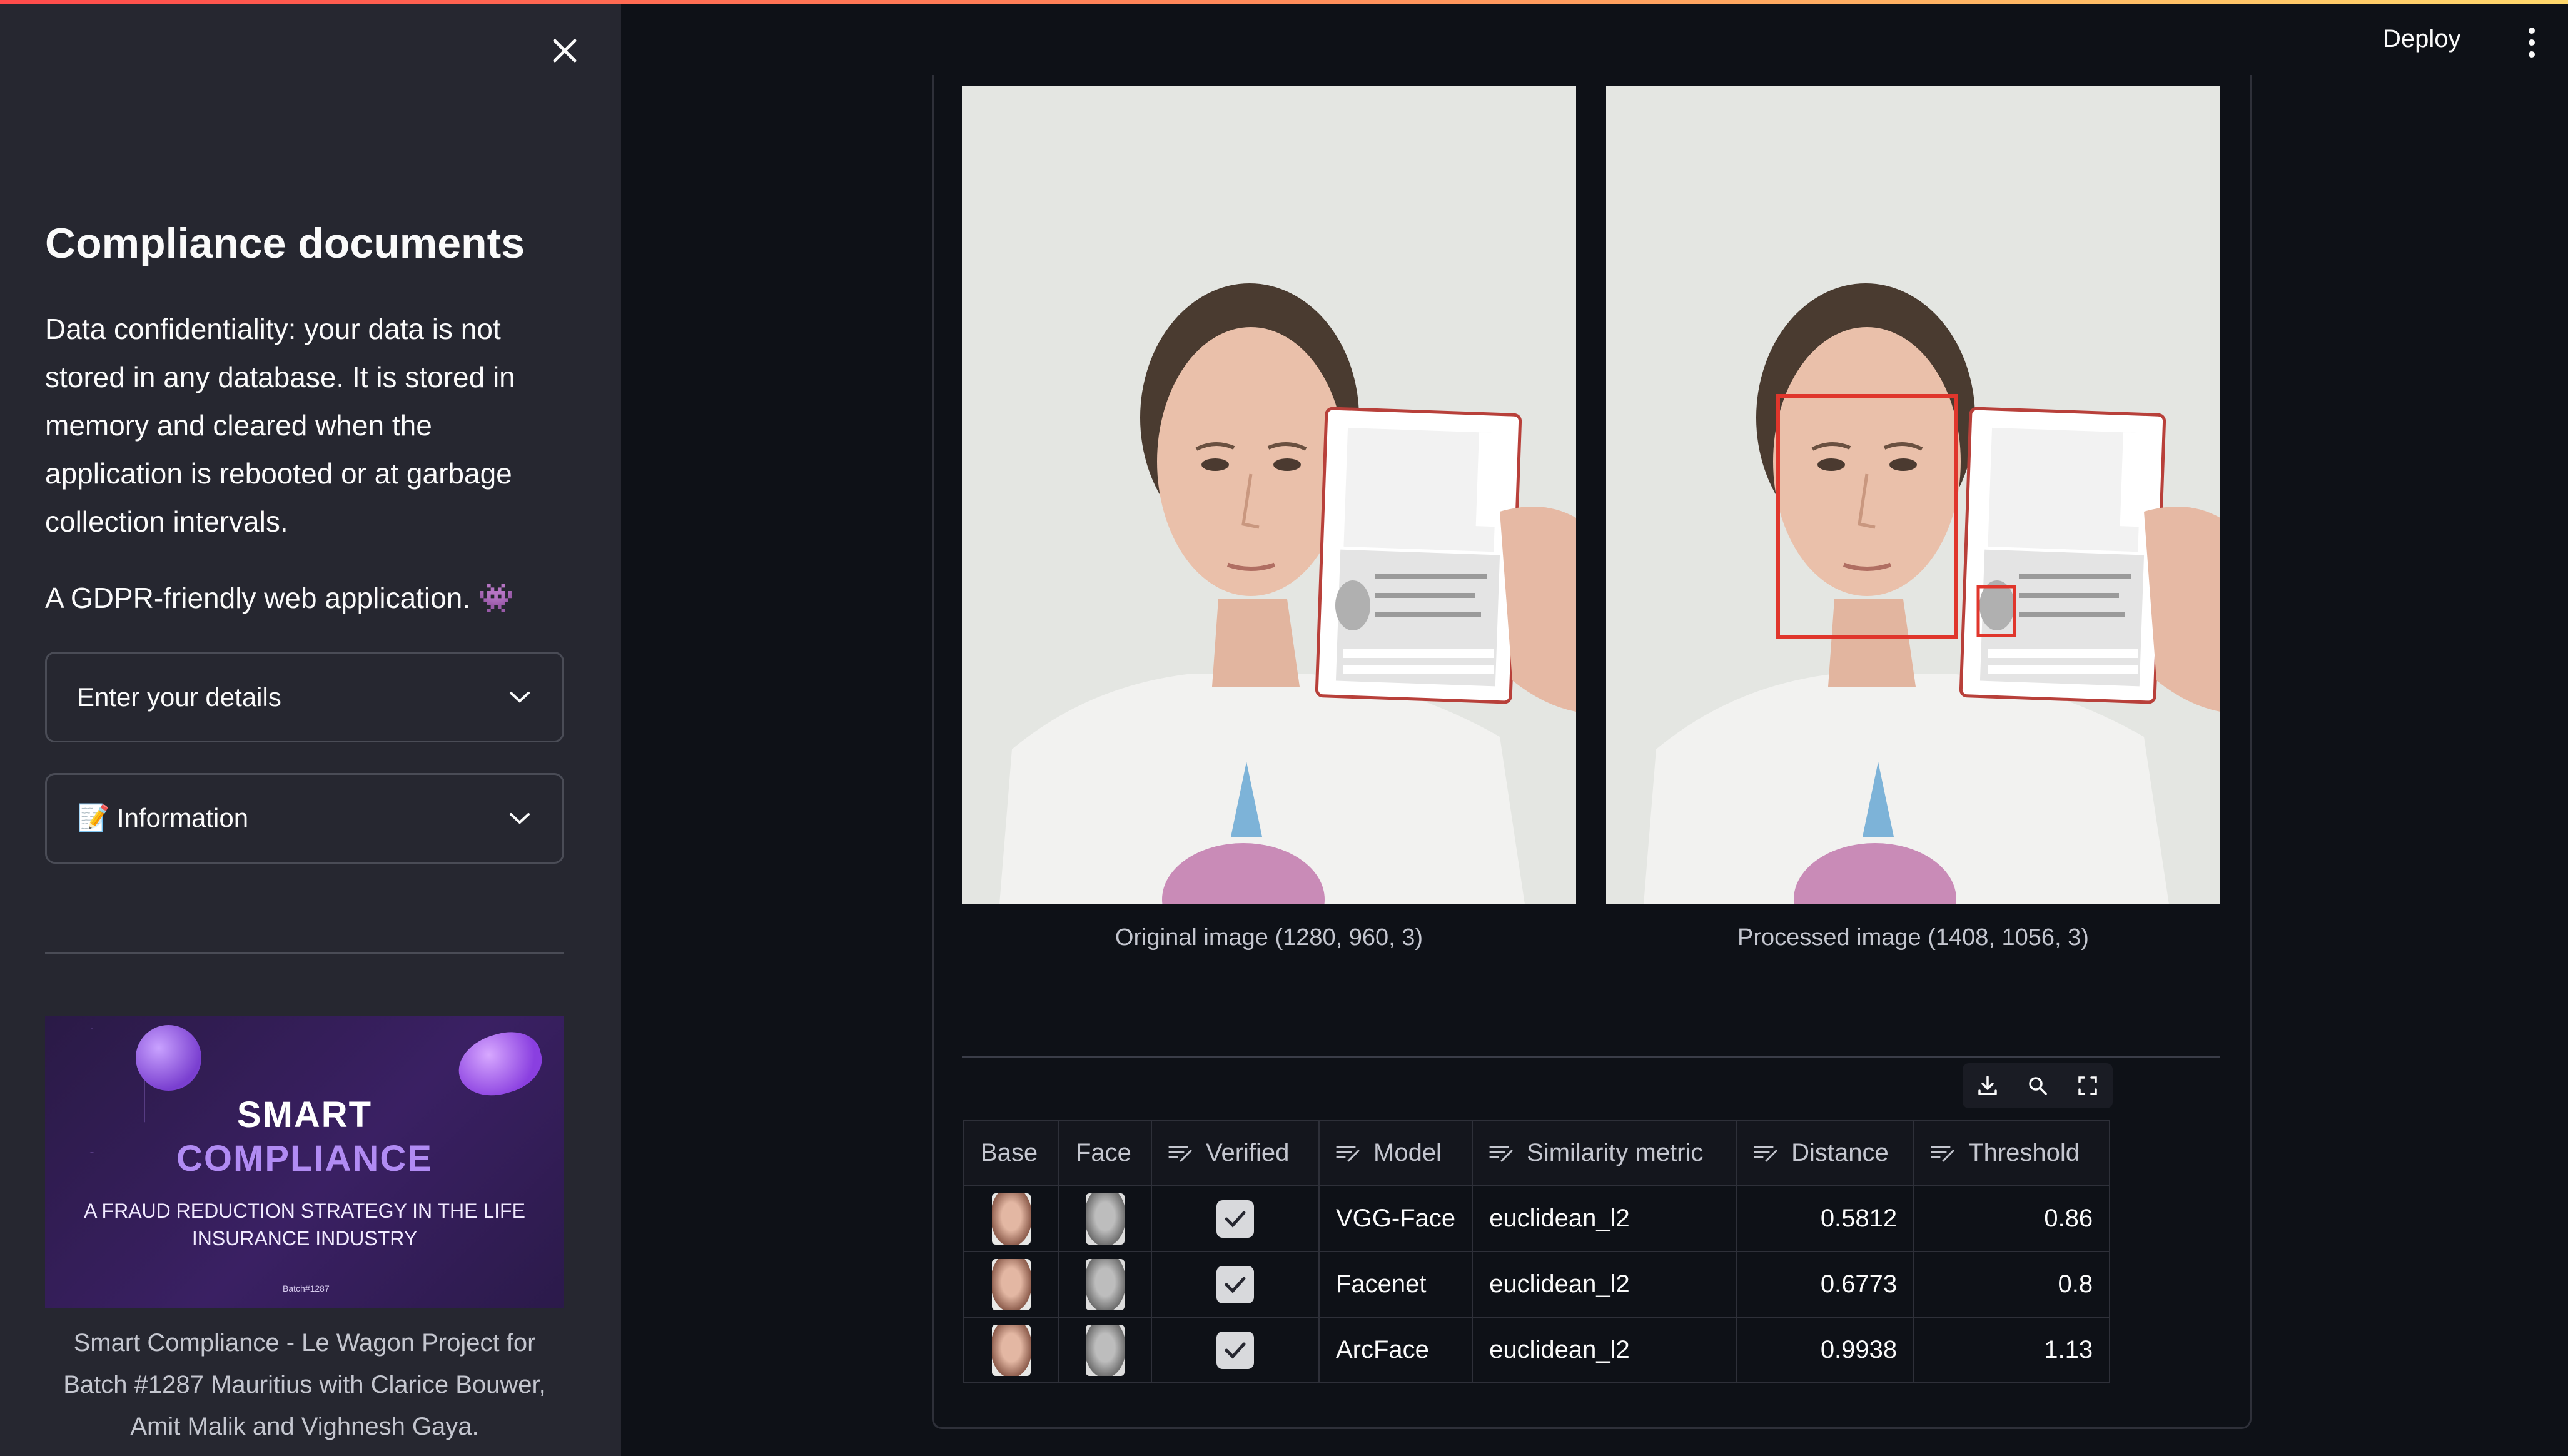  I want to click on table-row: Facenet euclidean_l2 0.6773 0.8, so click(1537, 1284).